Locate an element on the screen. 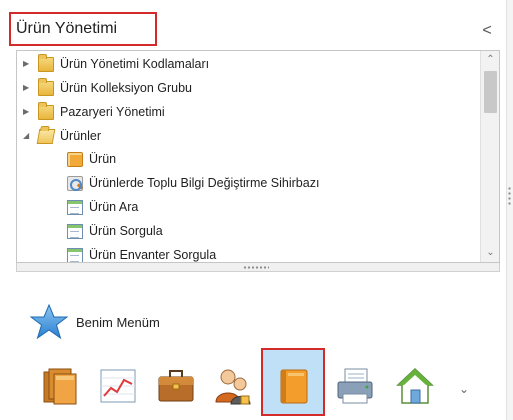 The height and width of the screenshot is (420, 513). tree-item-urun-envanter-sorgula: Ürün Envanter Sorgula is located at coordinates (142, 253).